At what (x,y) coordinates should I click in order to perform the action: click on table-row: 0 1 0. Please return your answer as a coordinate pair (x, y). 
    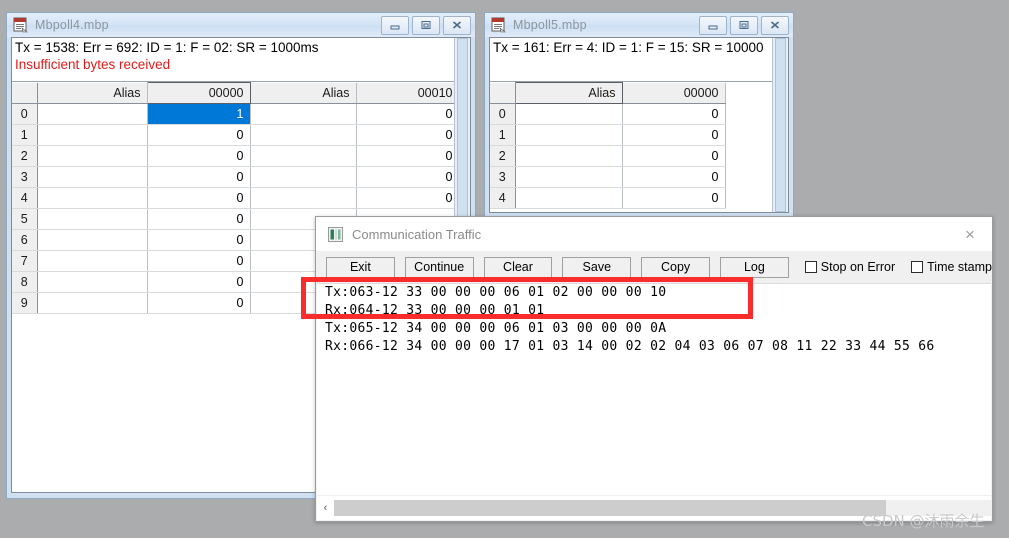
    Looking at the image, I should click on (236, 114).